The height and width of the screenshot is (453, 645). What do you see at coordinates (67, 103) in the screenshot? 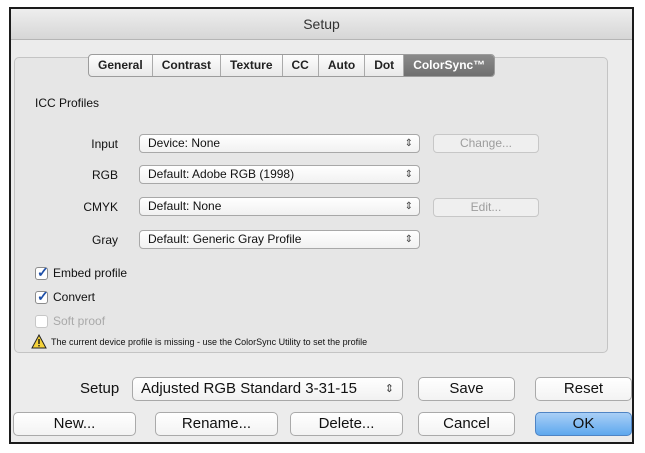
I see `icc-profiles-heading: ICC Profiles` at bounding box center [67, 103].